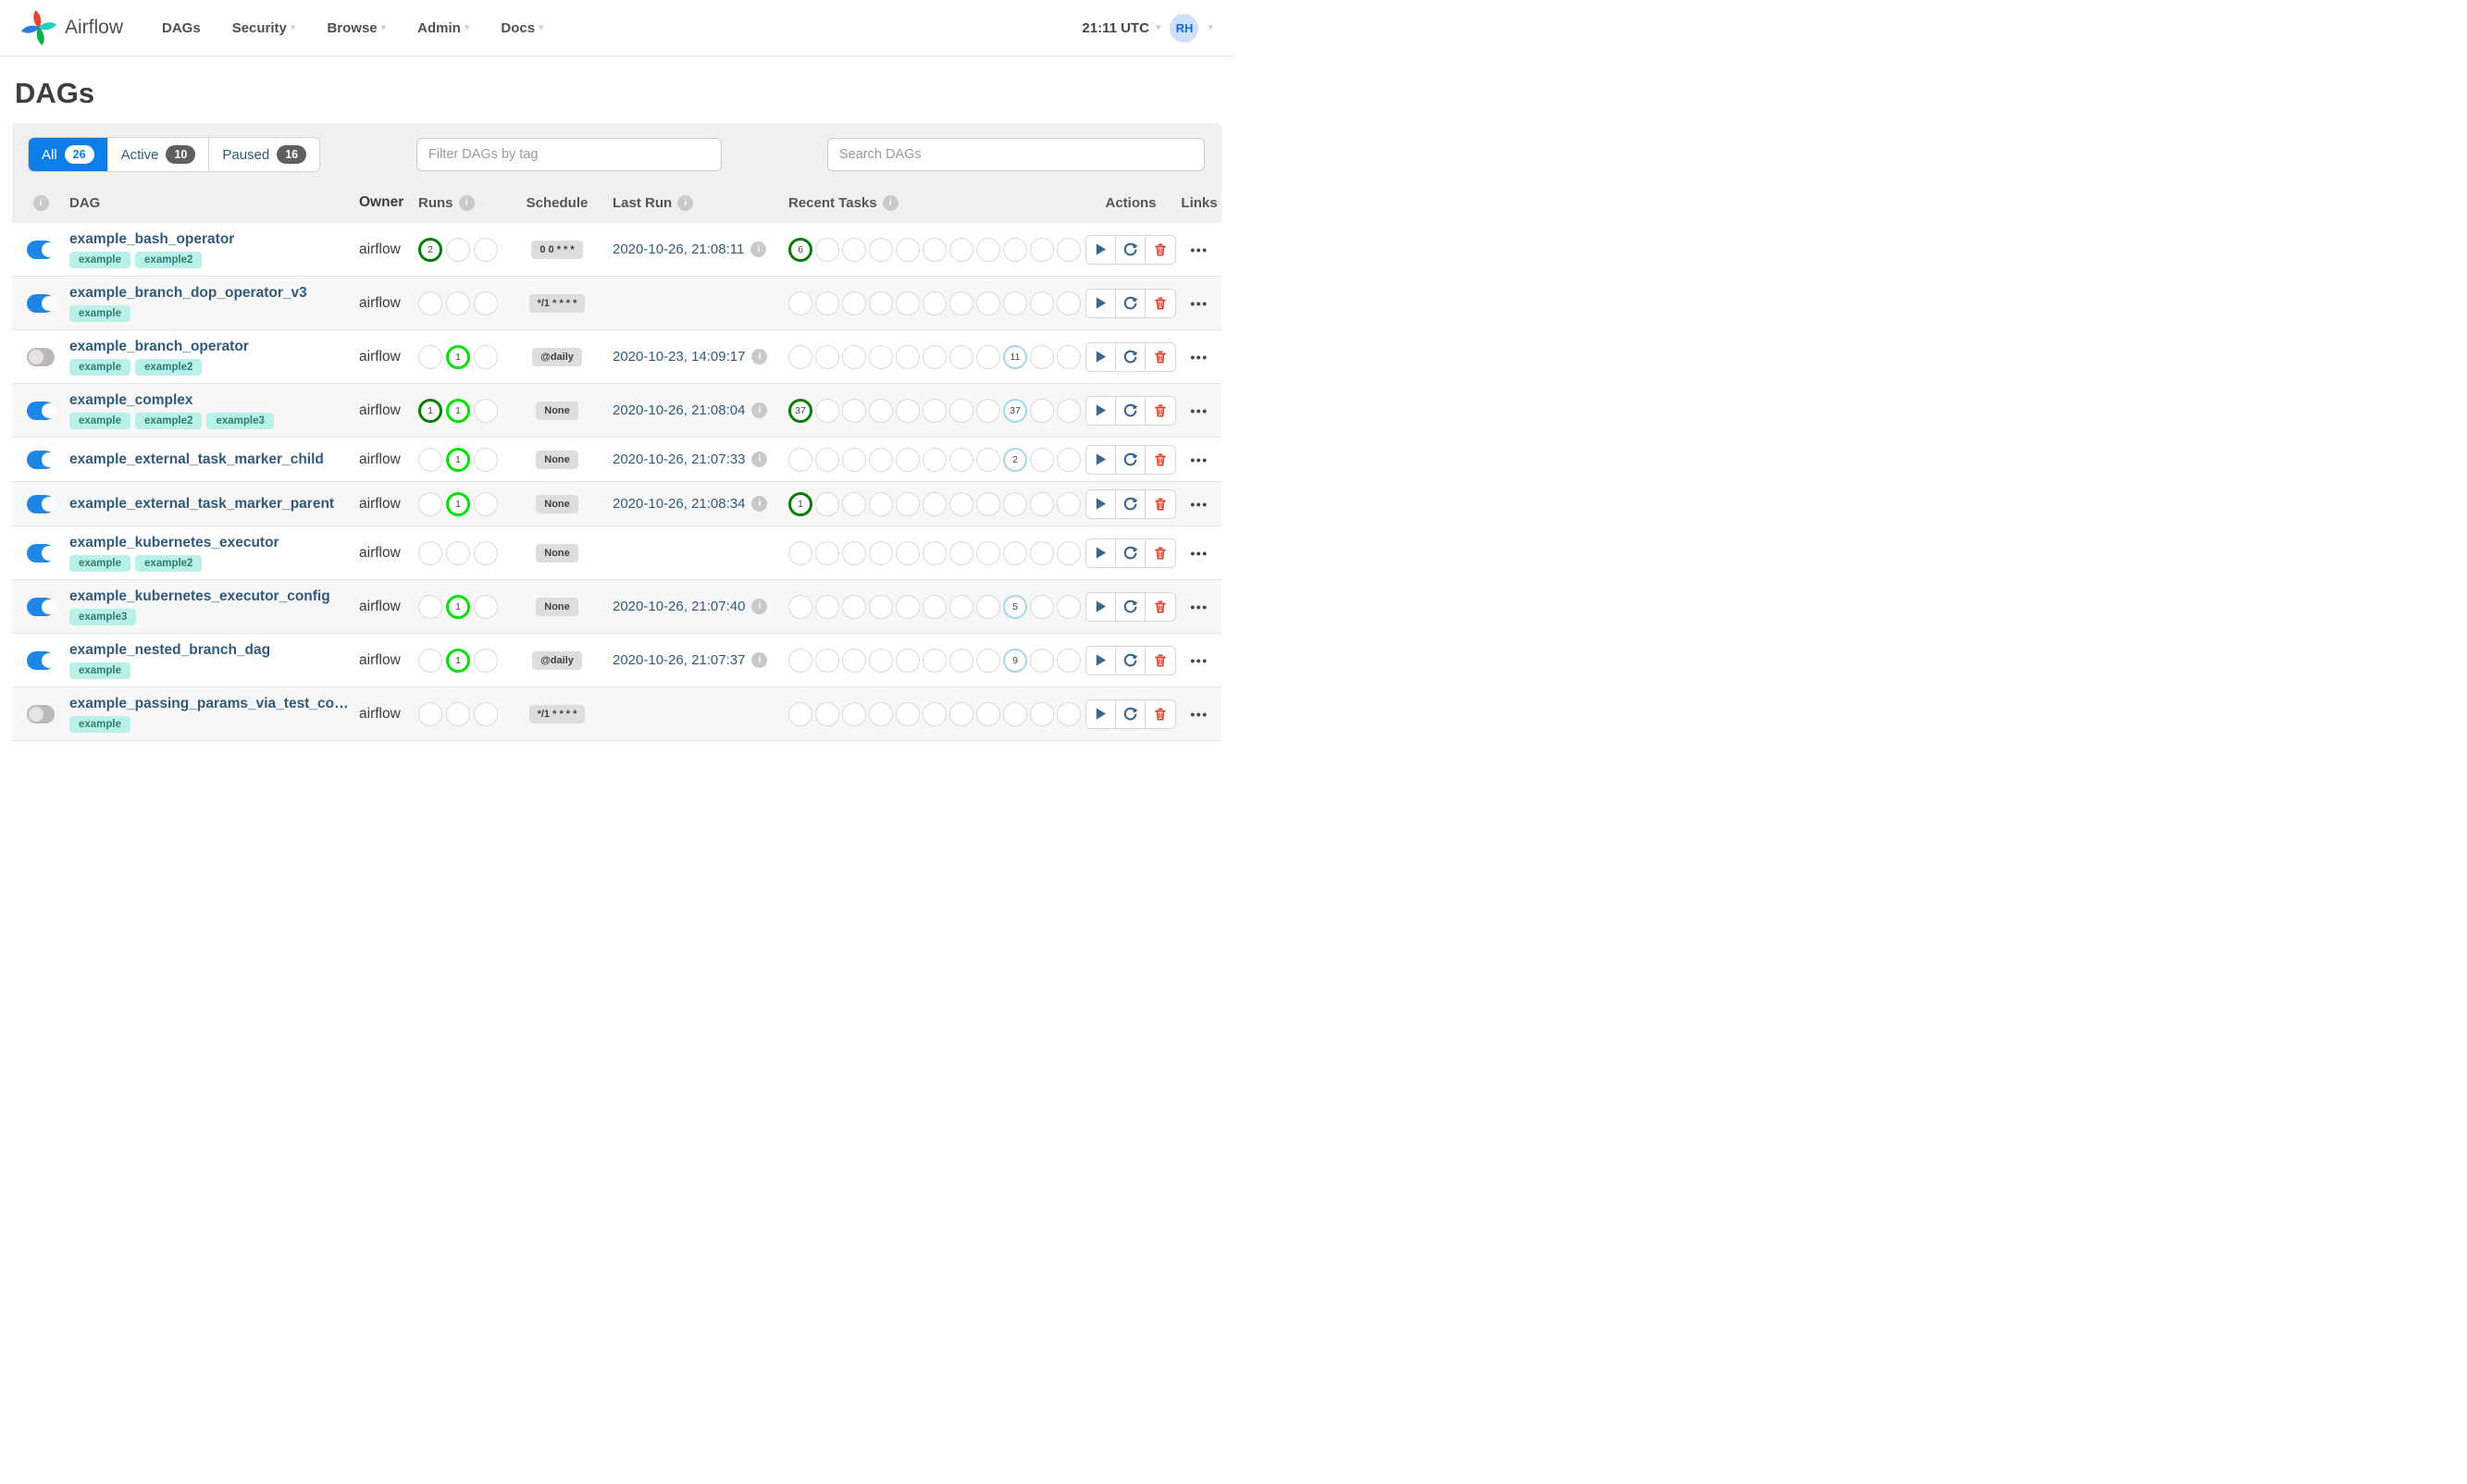 The image size is (2467, 1484). I want to click on column-header-last-run: Last Run, so click(642, 203).